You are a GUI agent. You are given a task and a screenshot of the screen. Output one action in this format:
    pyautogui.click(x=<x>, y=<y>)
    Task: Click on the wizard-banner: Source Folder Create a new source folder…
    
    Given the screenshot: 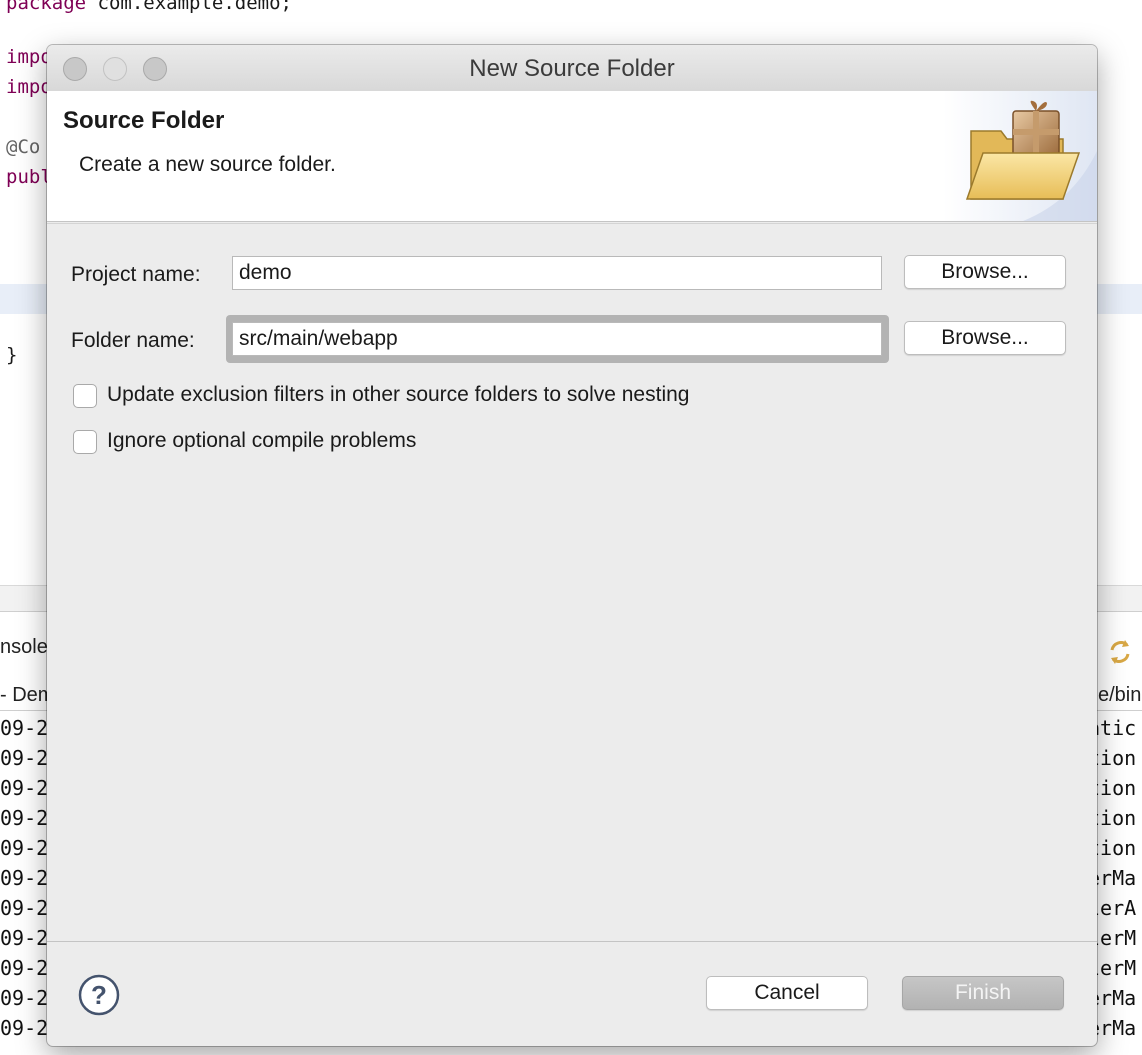 What is the action you would take?
    pyautogui.click(x=572, y=156)
    